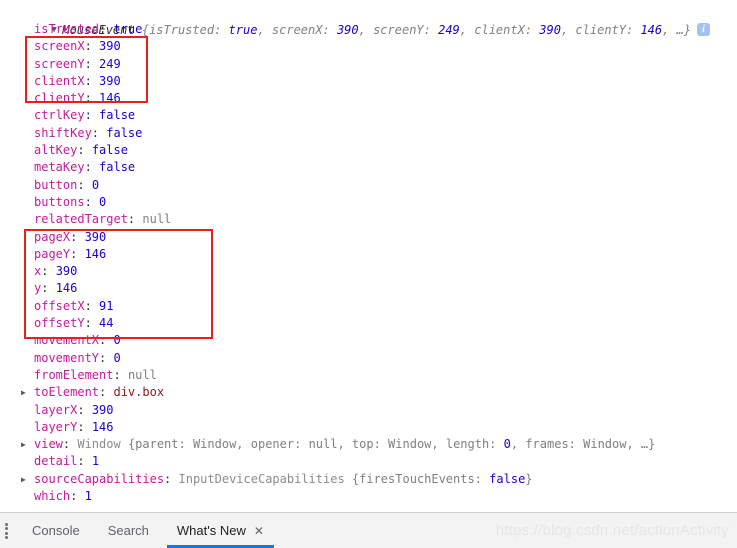  I want to click on property-name: pageX, so click(52, 236).